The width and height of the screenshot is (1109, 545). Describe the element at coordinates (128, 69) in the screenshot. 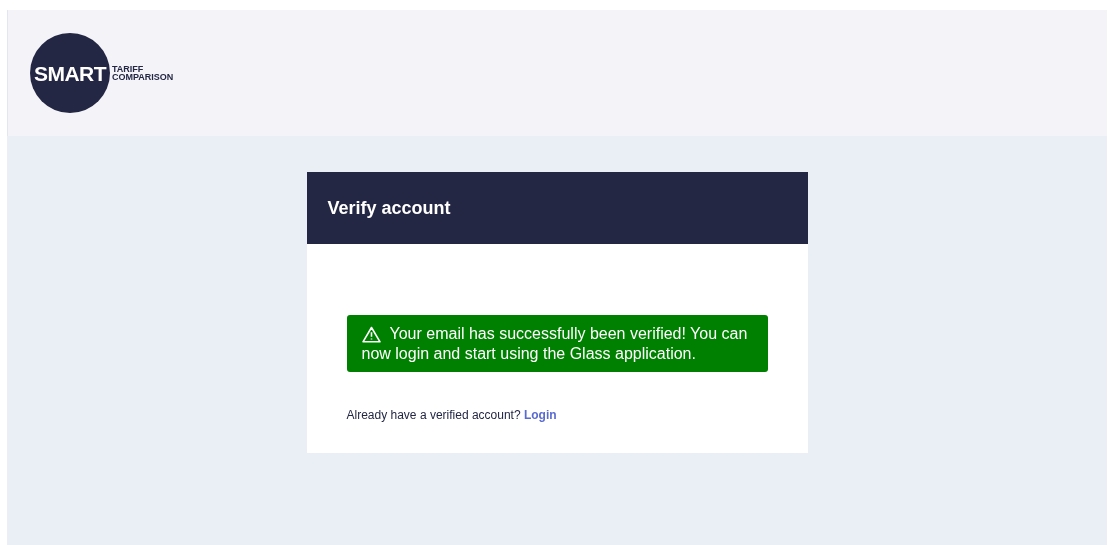

I see `logo-tagline: TARIFF` at that location.